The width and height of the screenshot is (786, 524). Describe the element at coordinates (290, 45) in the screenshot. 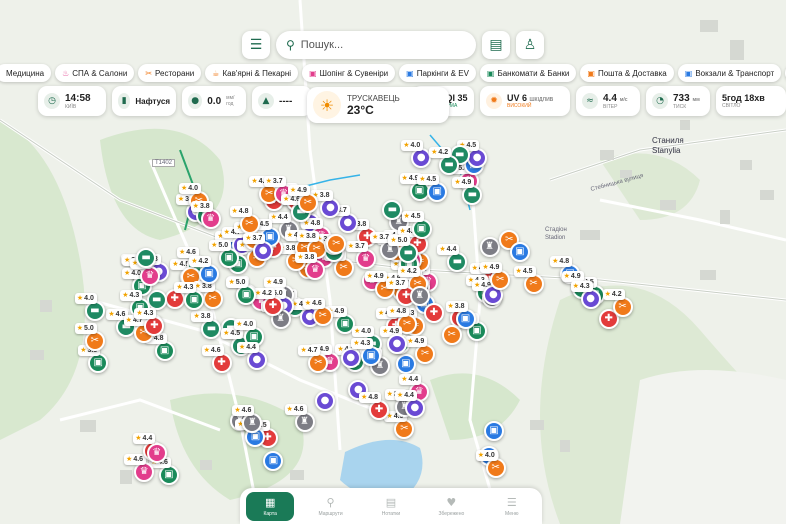

I see `search-icon: ⚲` at that location.